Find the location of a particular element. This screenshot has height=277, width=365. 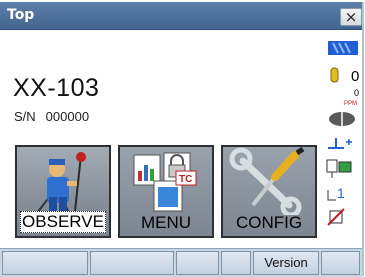

instrument-model: XX-103 is located at coordinates (56, 88).